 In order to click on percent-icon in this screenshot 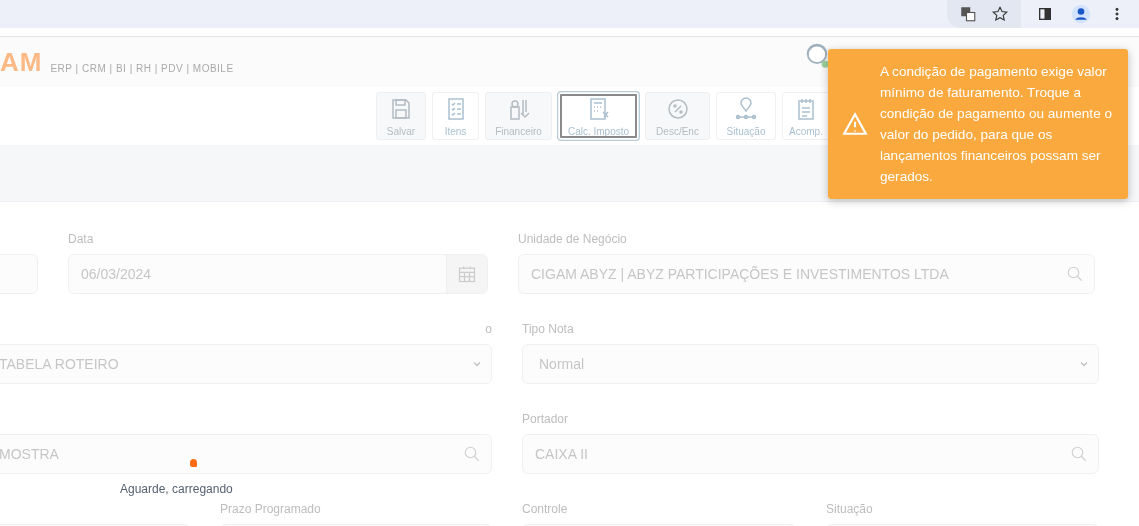, I will do `click(677, 109)`.